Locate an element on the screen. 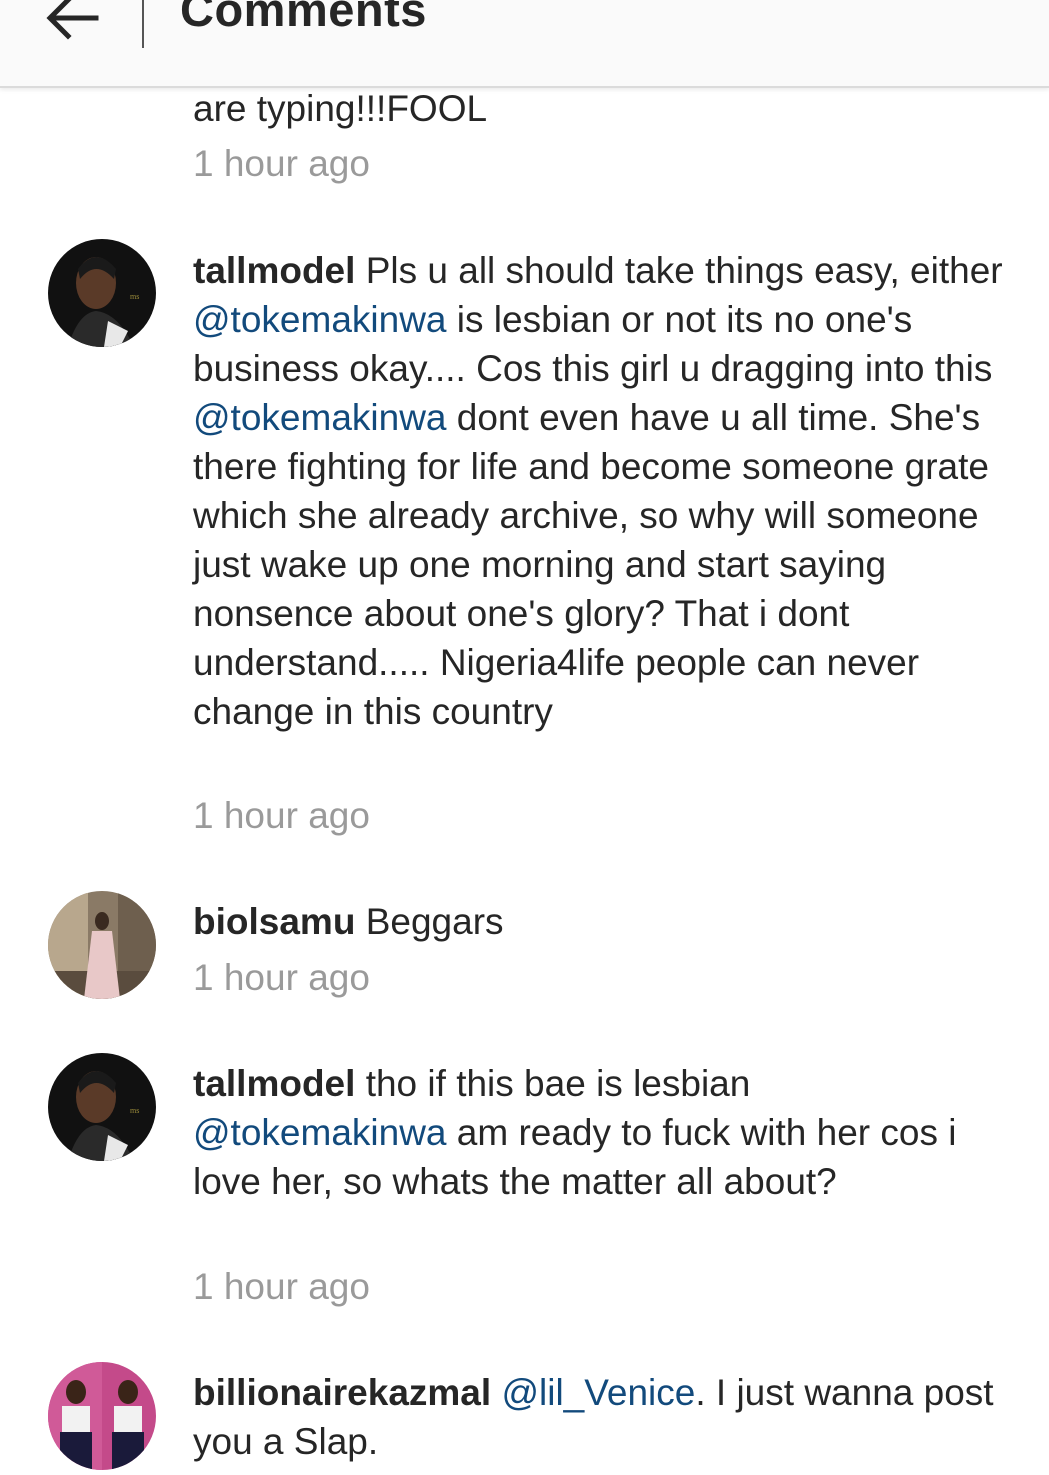 The width and height of the screenshot is (1049, 1475). header-bar: Comments is located at coordinates (524, 44).